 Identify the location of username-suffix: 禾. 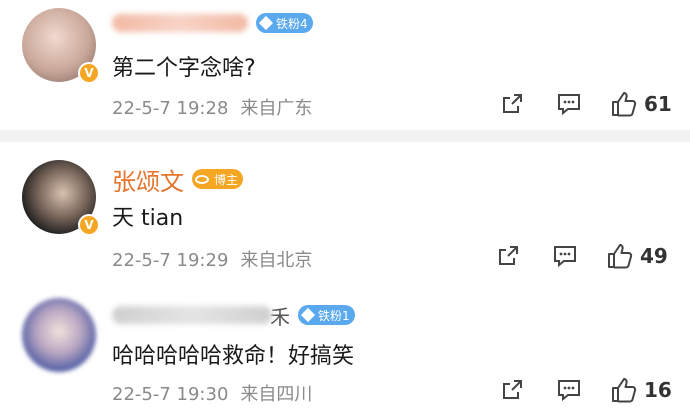
(280, 316).